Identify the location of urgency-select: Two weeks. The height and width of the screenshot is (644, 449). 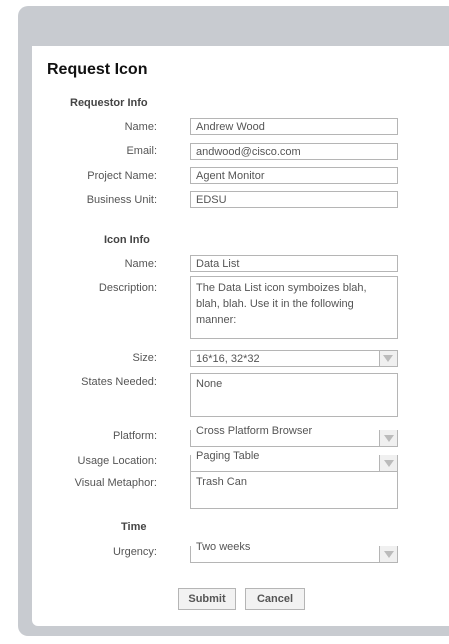
(294, 552).